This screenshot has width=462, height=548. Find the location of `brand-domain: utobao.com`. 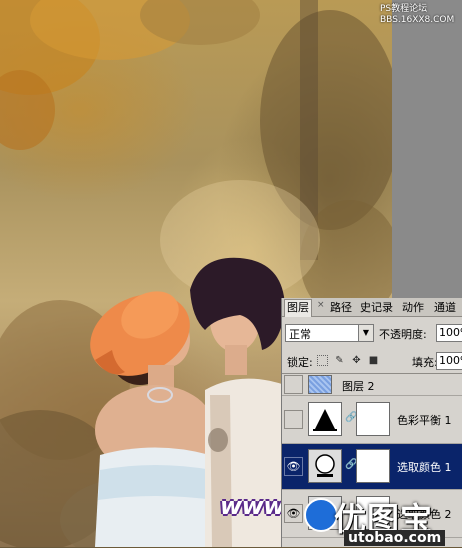

brand-domain: utobao.com is located at coordinates (395, 538).